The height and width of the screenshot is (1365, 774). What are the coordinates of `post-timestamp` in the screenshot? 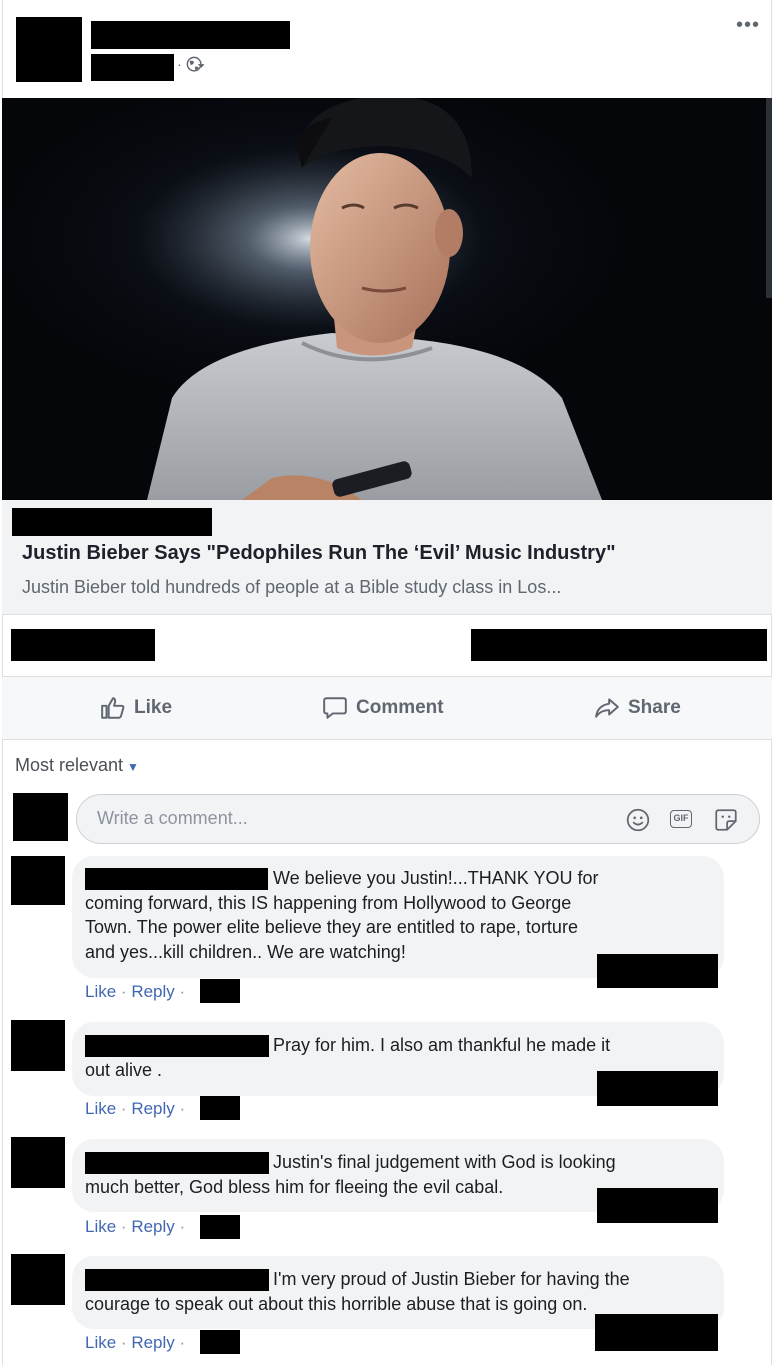 It's located at (132, 67).